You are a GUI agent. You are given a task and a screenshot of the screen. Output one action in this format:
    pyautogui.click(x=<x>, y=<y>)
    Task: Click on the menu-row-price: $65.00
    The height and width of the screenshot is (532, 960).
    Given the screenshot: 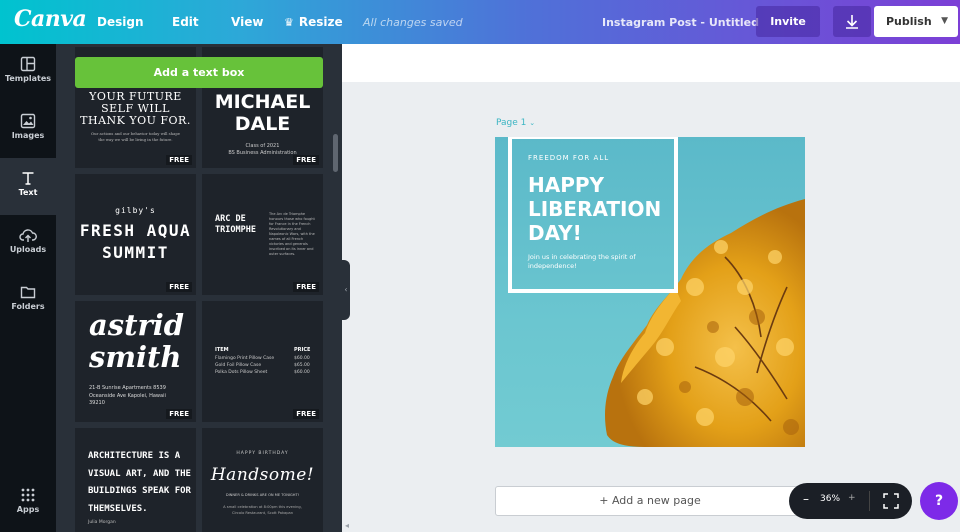 What is the action you would take?
    pyautogui.click(x=302, y=365)
    